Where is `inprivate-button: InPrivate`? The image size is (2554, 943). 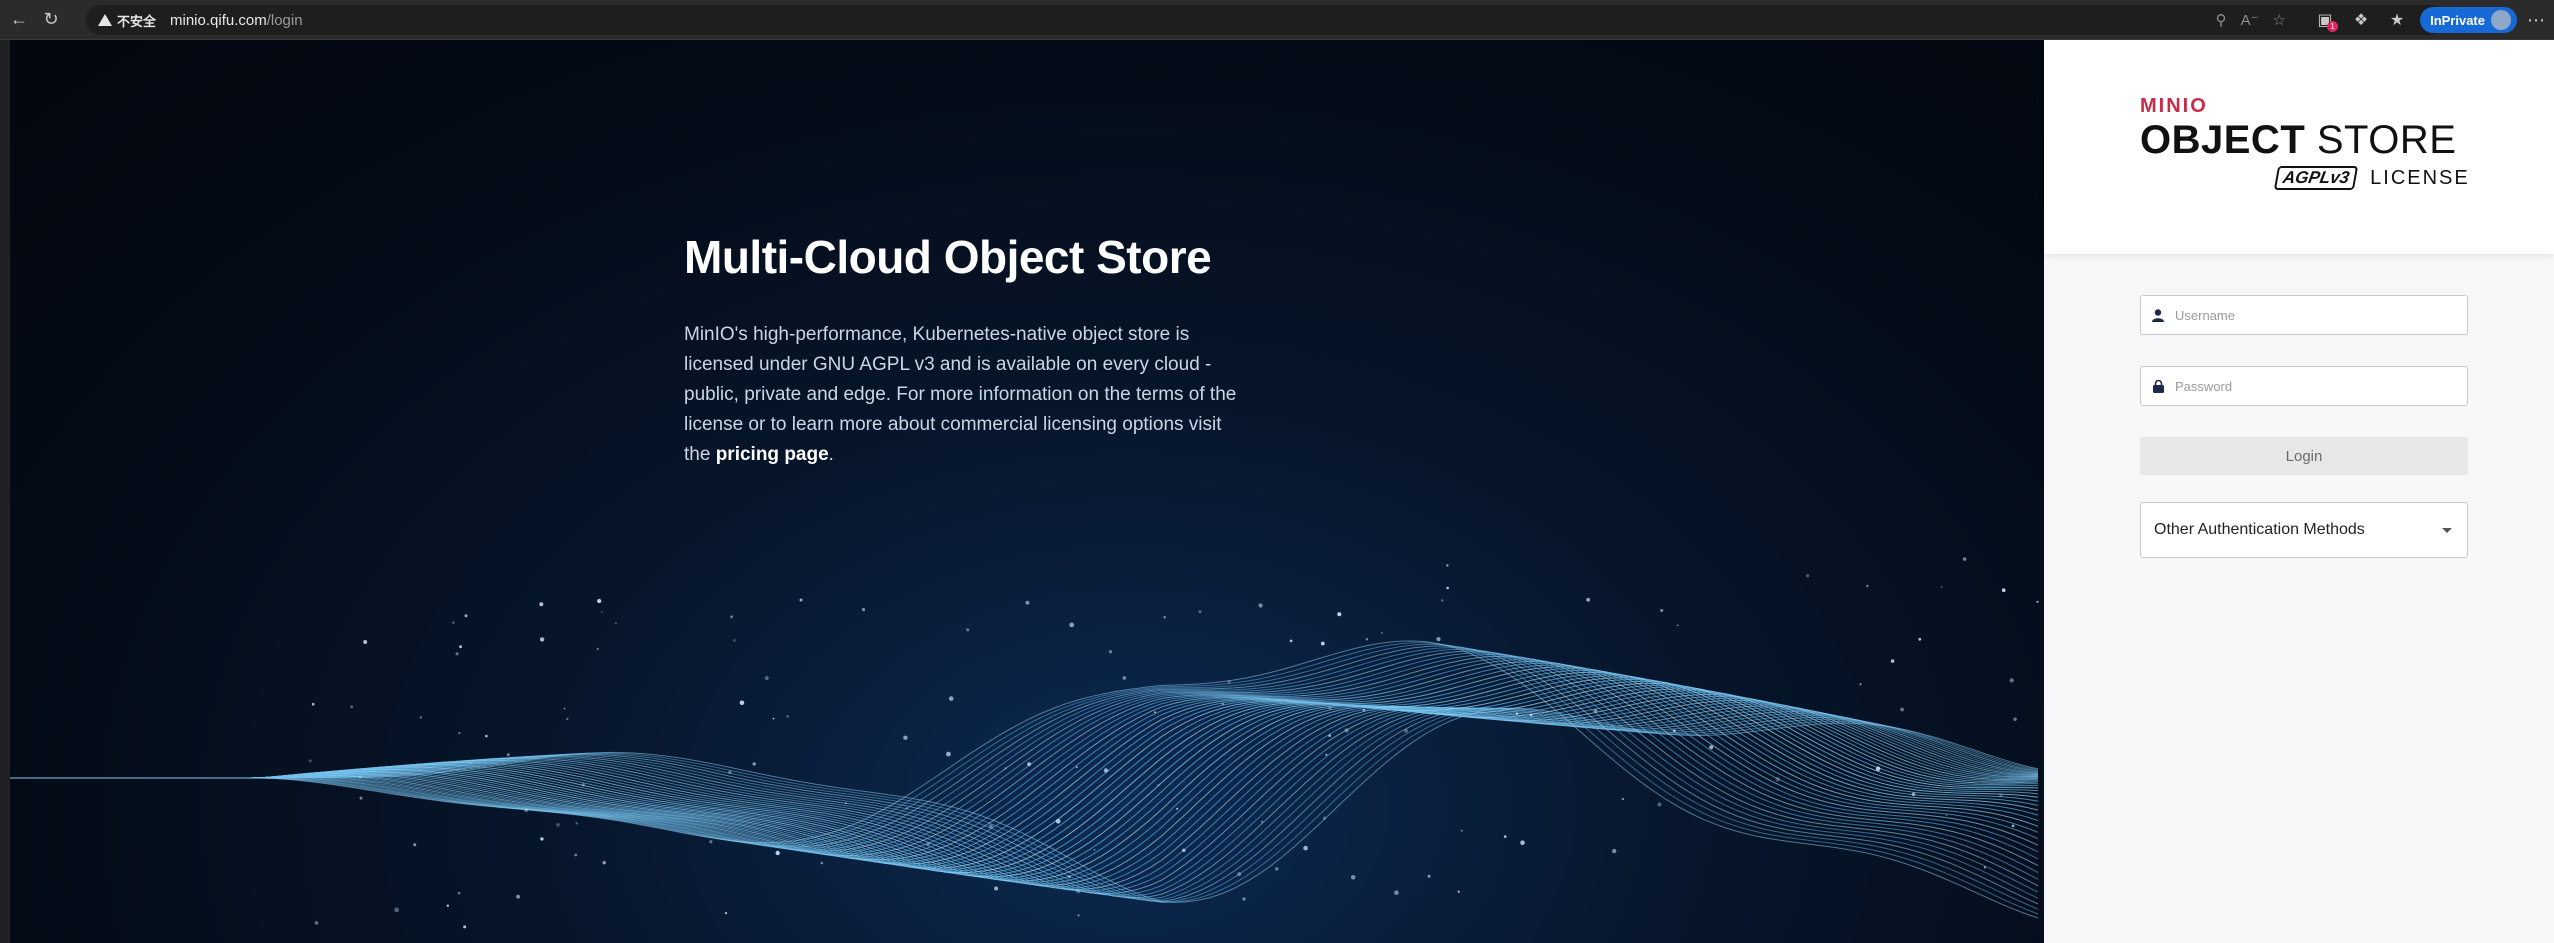
inprivate-button: InPrivate is located at coordinates (2468, 20).